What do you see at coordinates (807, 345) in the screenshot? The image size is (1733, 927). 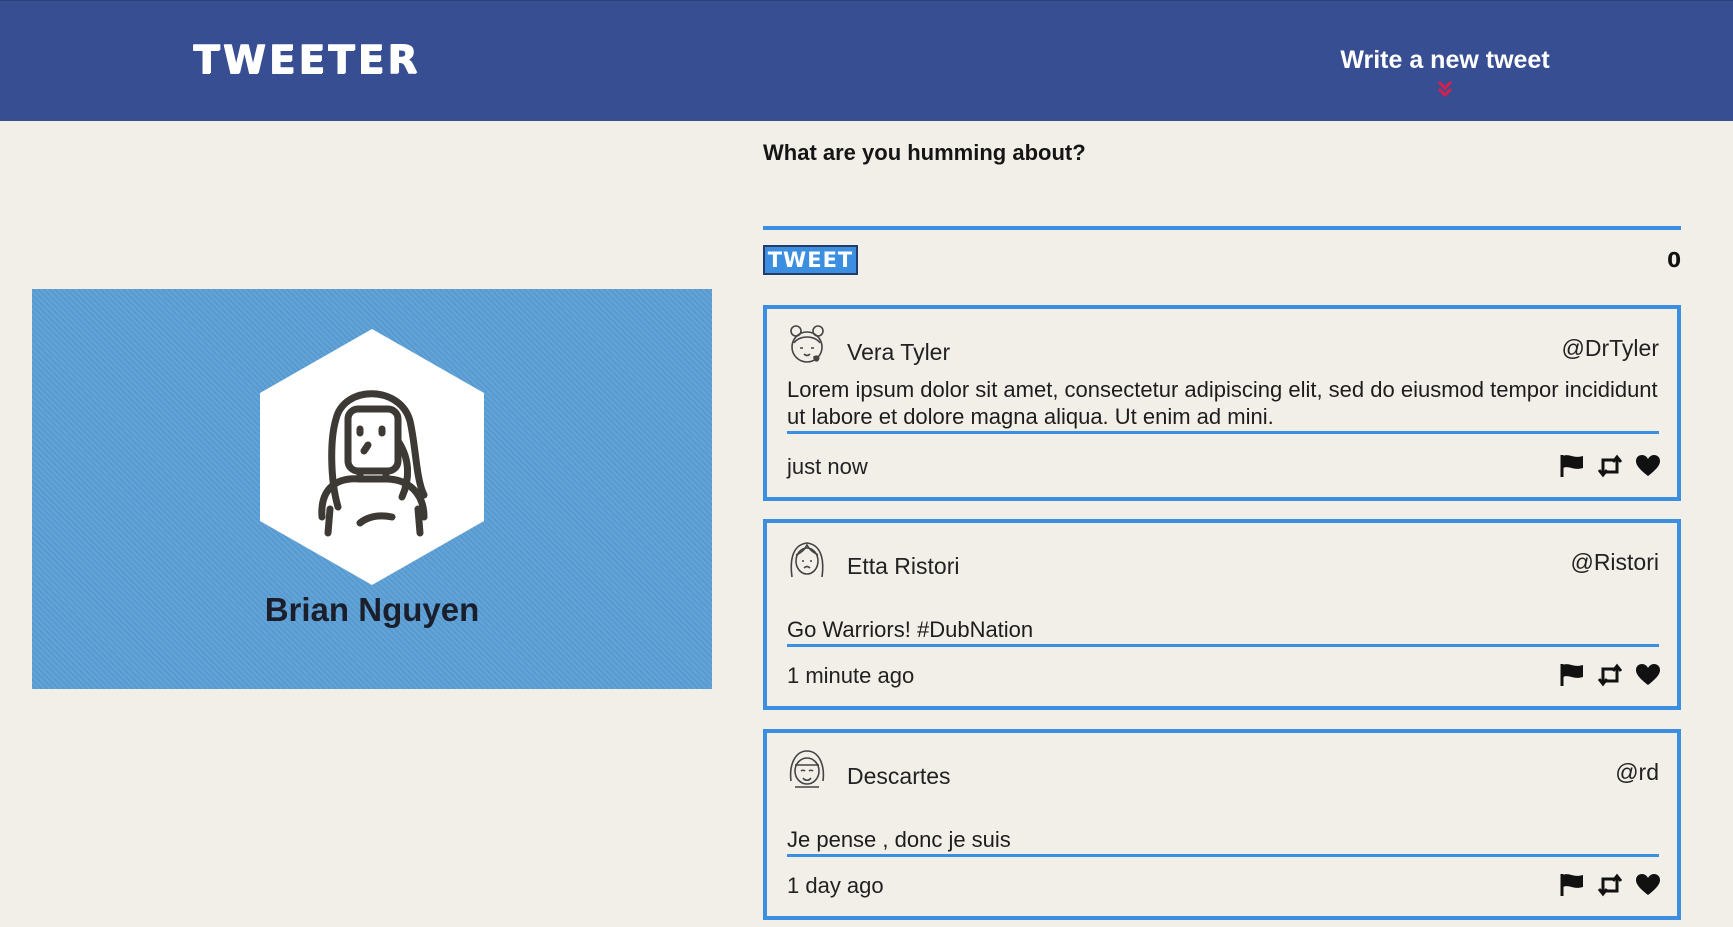 I see `girl-with-buns-avatar-icon` at bounding box center [807, 345].